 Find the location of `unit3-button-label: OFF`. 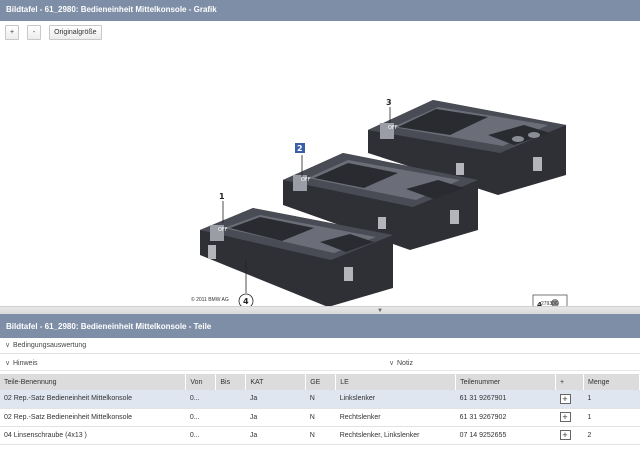

unit3-button-label: OFF is located at coordinates (393, 128).